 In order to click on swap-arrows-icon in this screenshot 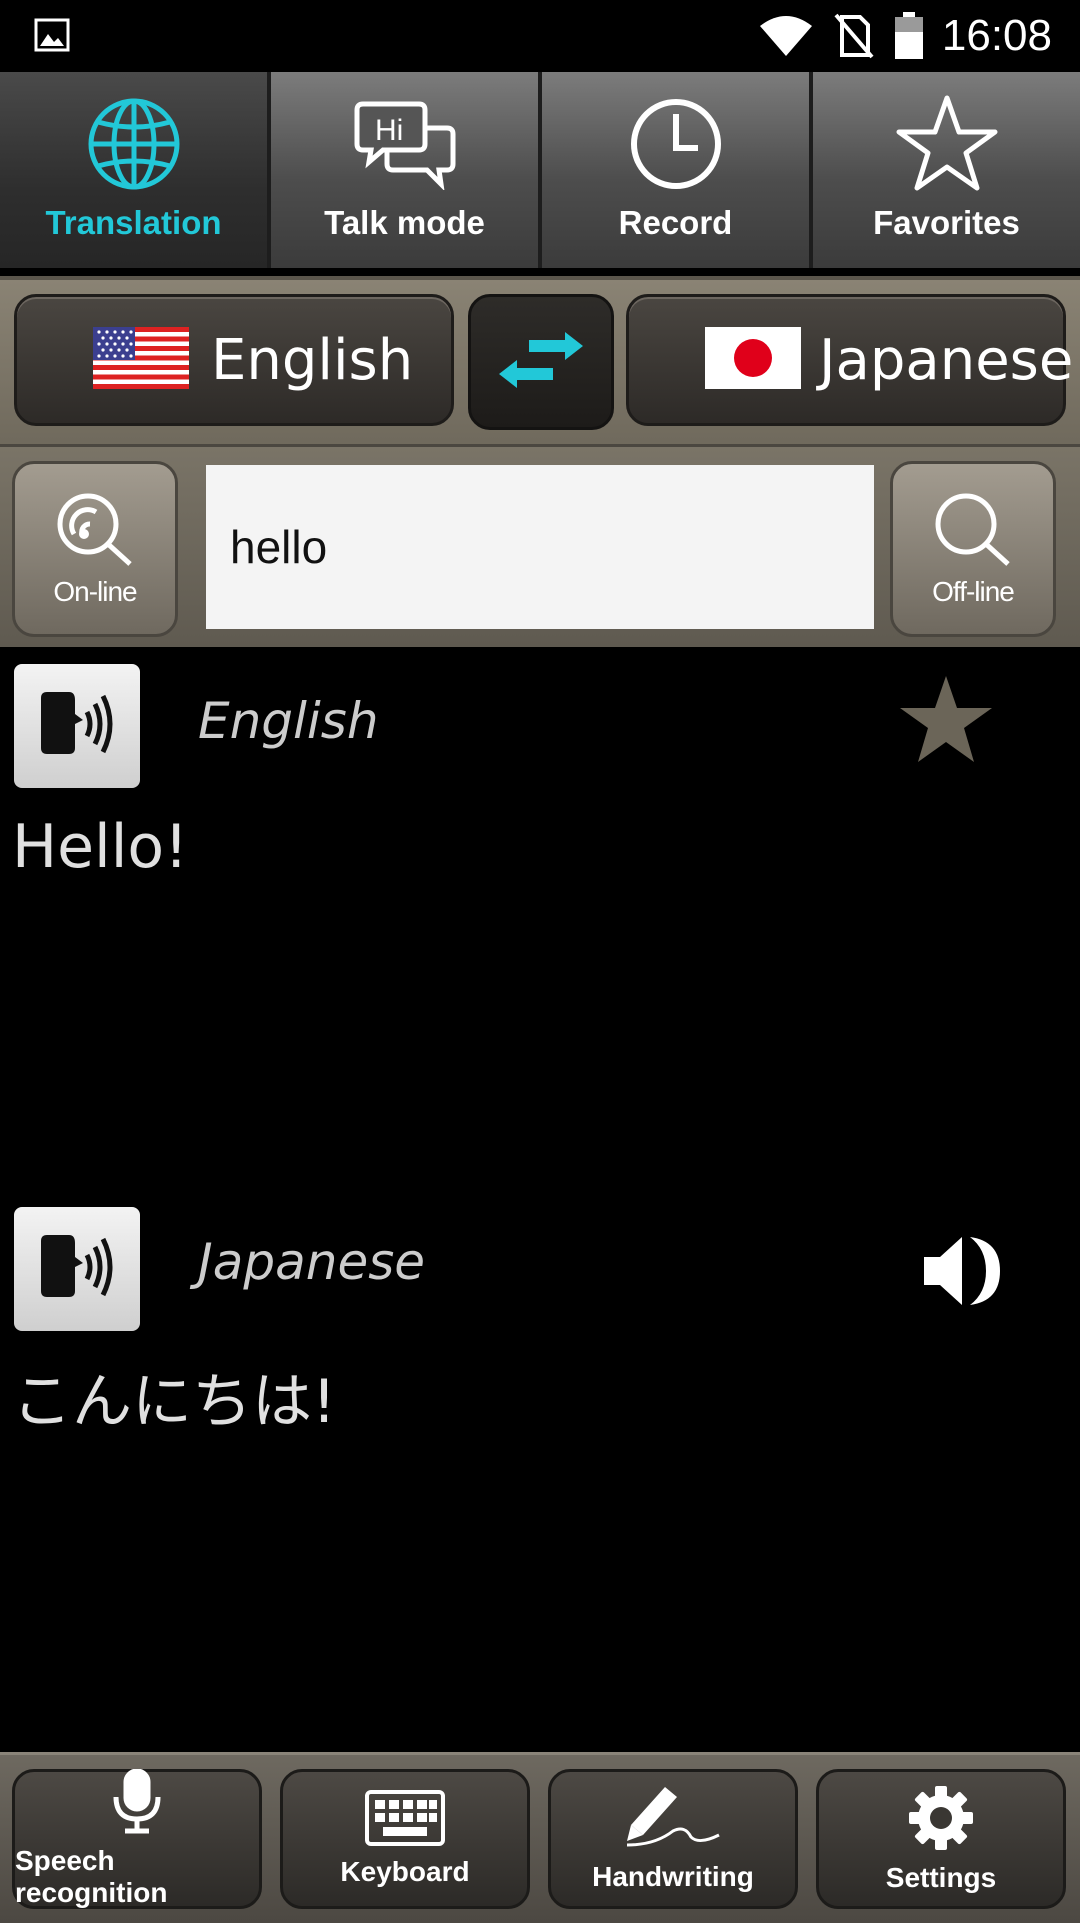, I will do `click(541, 362)`.